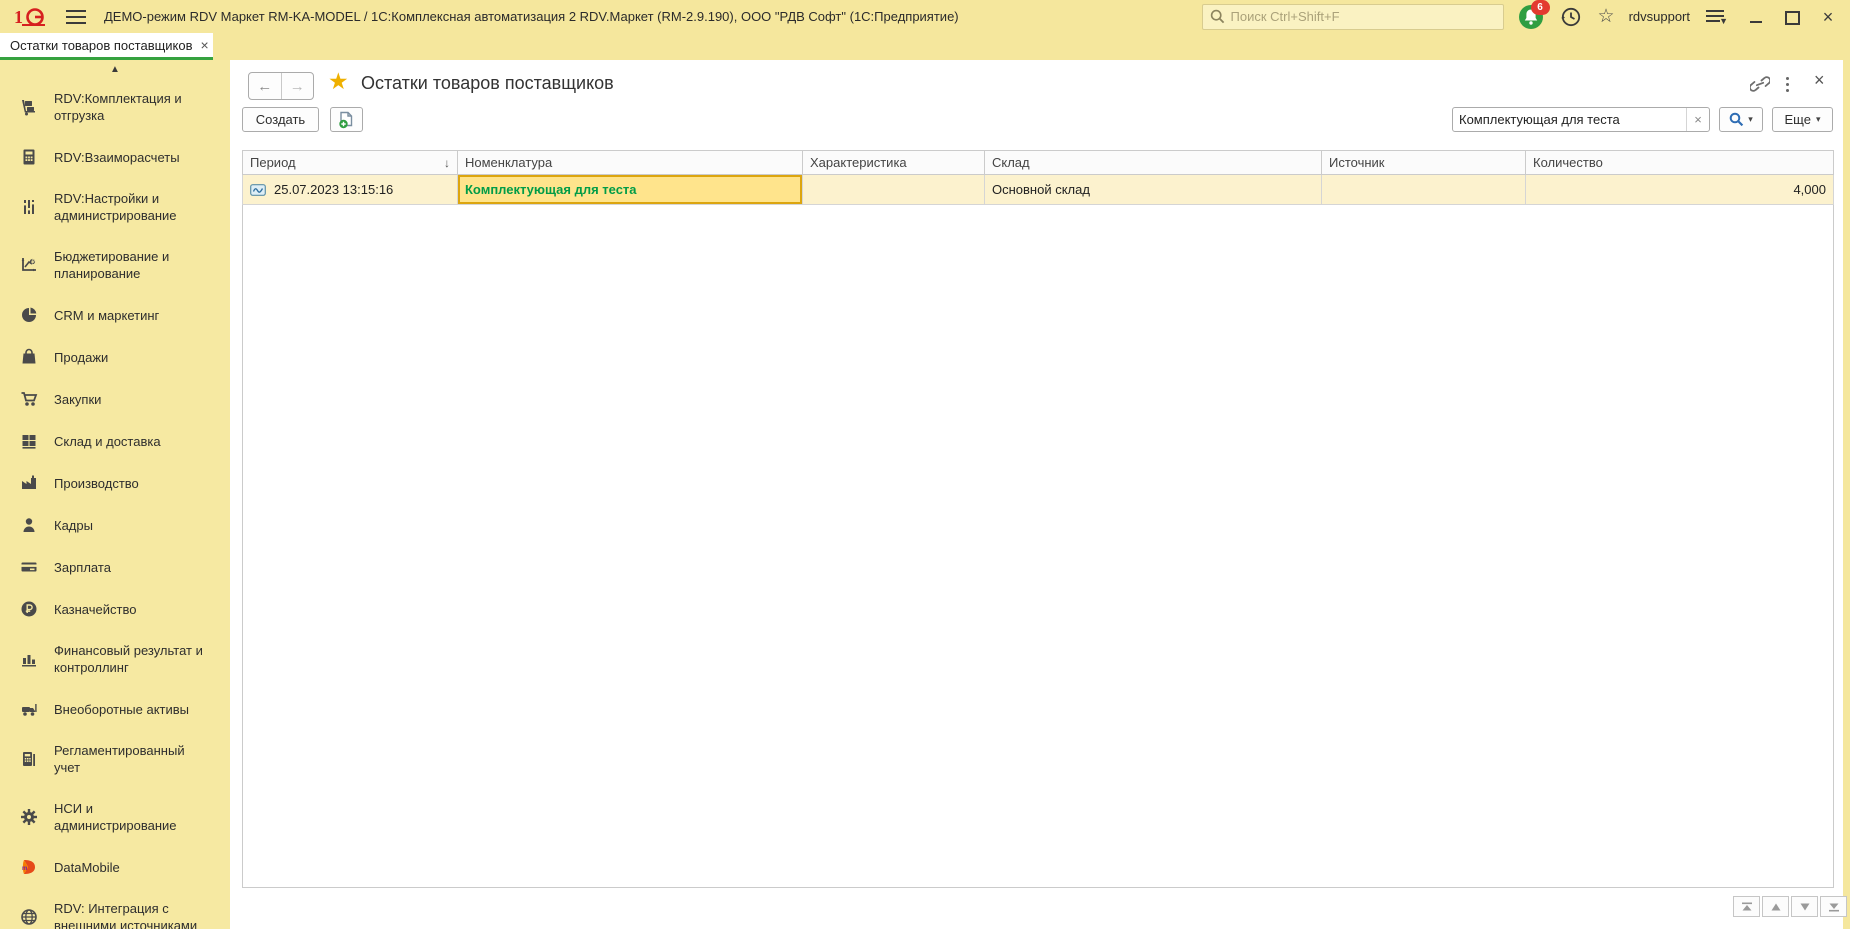  I want to click on find-dropdown-icon: ▾, so click(1750, 119).